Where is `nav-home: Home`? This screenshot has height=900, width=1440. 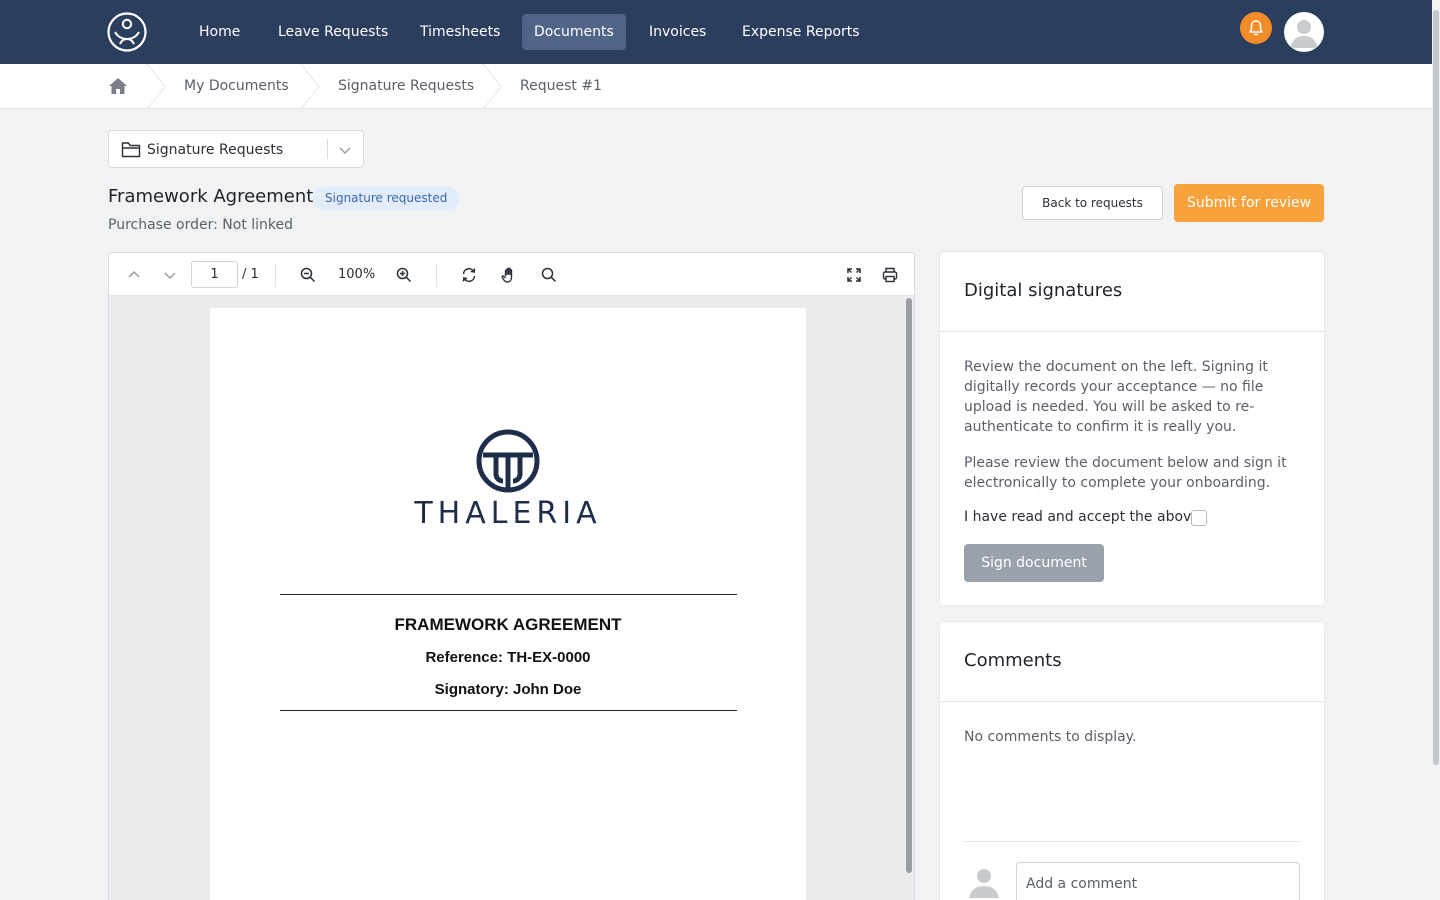 nav-home: Home is located at coordinates (219, 32).